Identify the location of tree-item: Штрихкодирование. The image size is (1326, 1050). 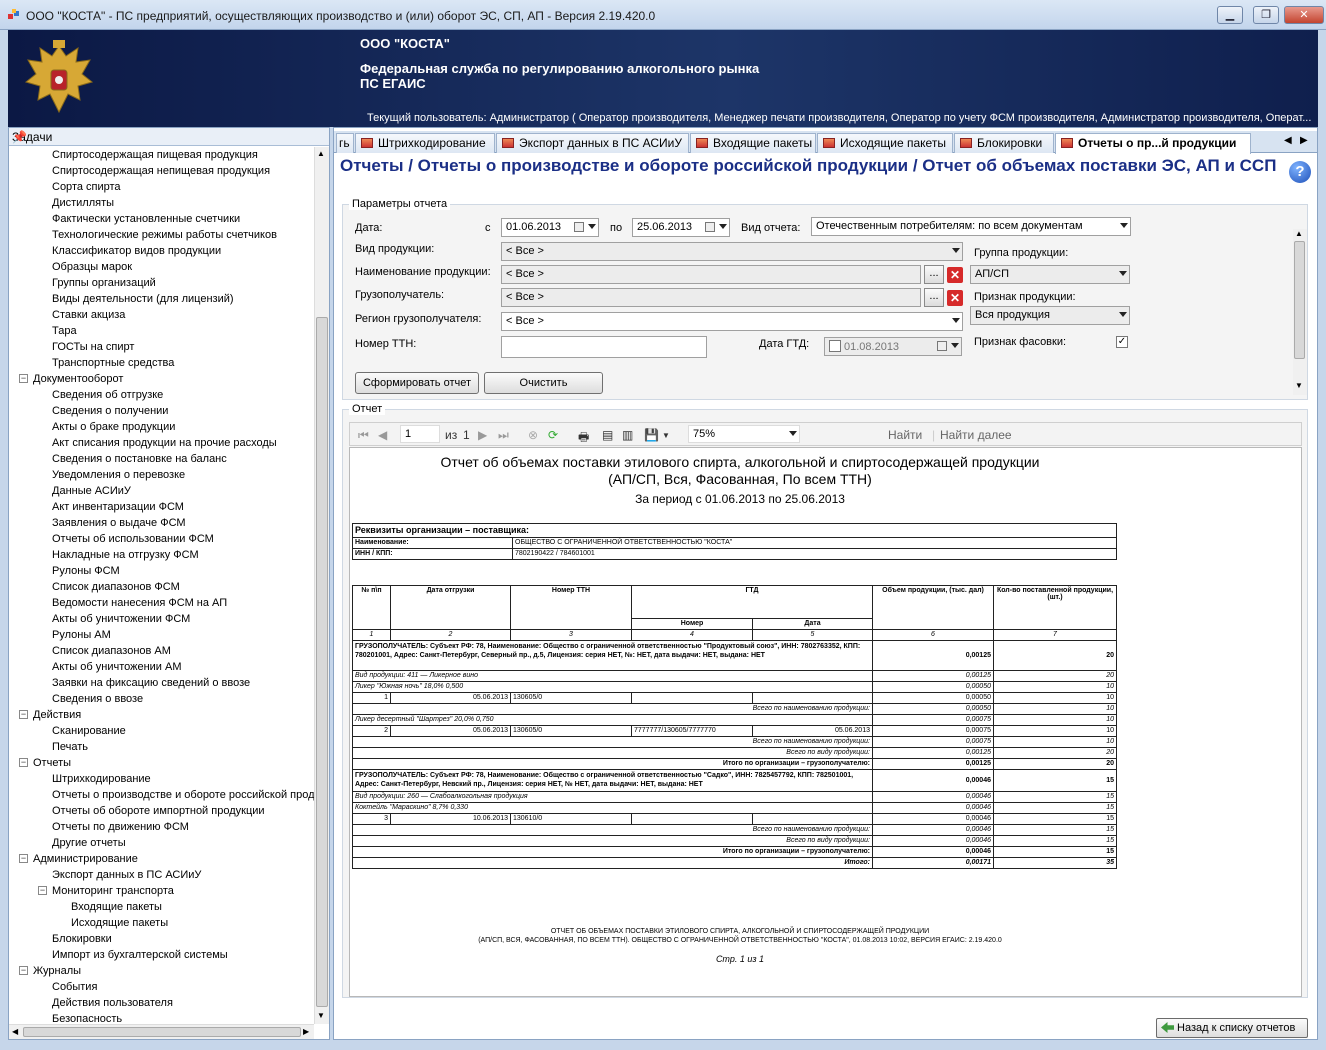
(101, 779).